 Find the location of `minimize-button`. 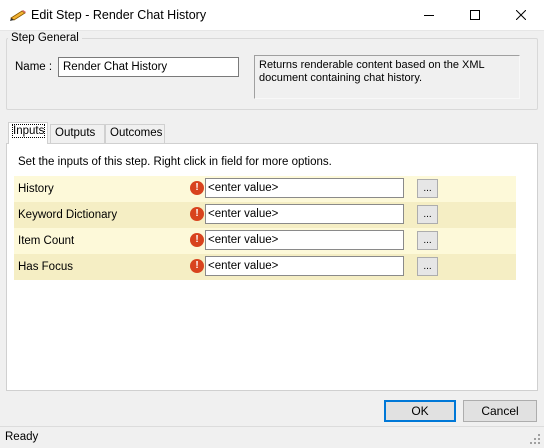

minimize-button is located at coordinates (429, 15).